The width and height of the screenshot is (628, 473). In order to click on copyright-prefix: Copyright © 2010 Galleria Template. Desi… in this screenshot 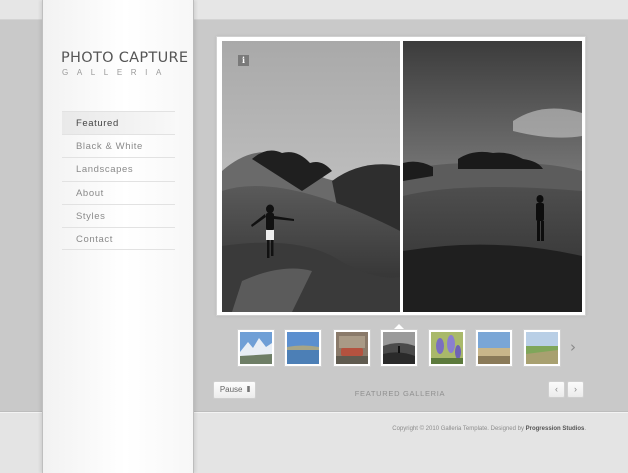, I will do `click(459, 429)`.